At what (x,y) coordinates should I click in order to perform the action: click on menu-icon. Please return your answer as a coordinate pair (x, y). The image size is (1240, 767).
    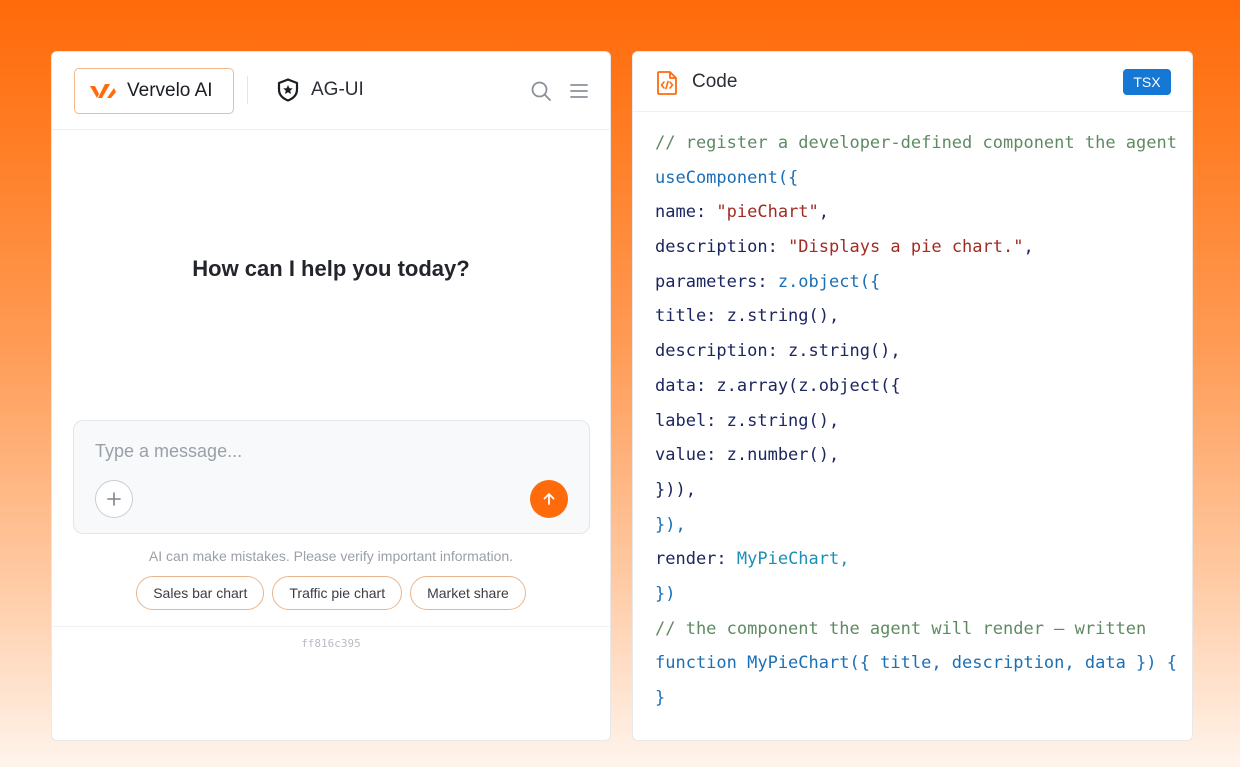
    Looking at the image, I should click on (579, 91).